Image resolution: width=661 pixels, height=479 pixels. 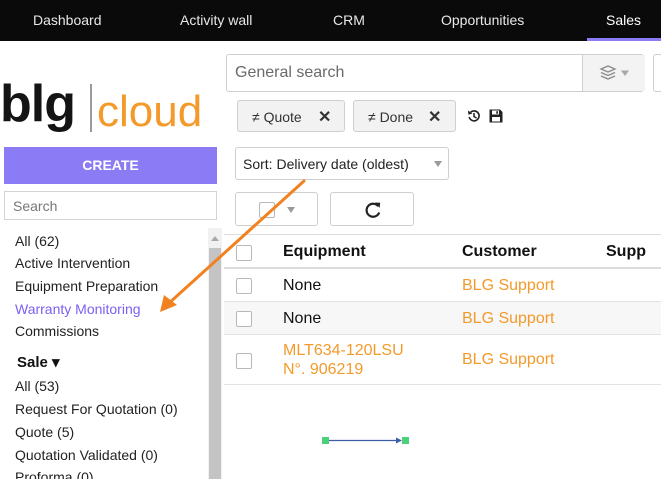 I want to click on bulk-select-button, so click(x=276, y=209).